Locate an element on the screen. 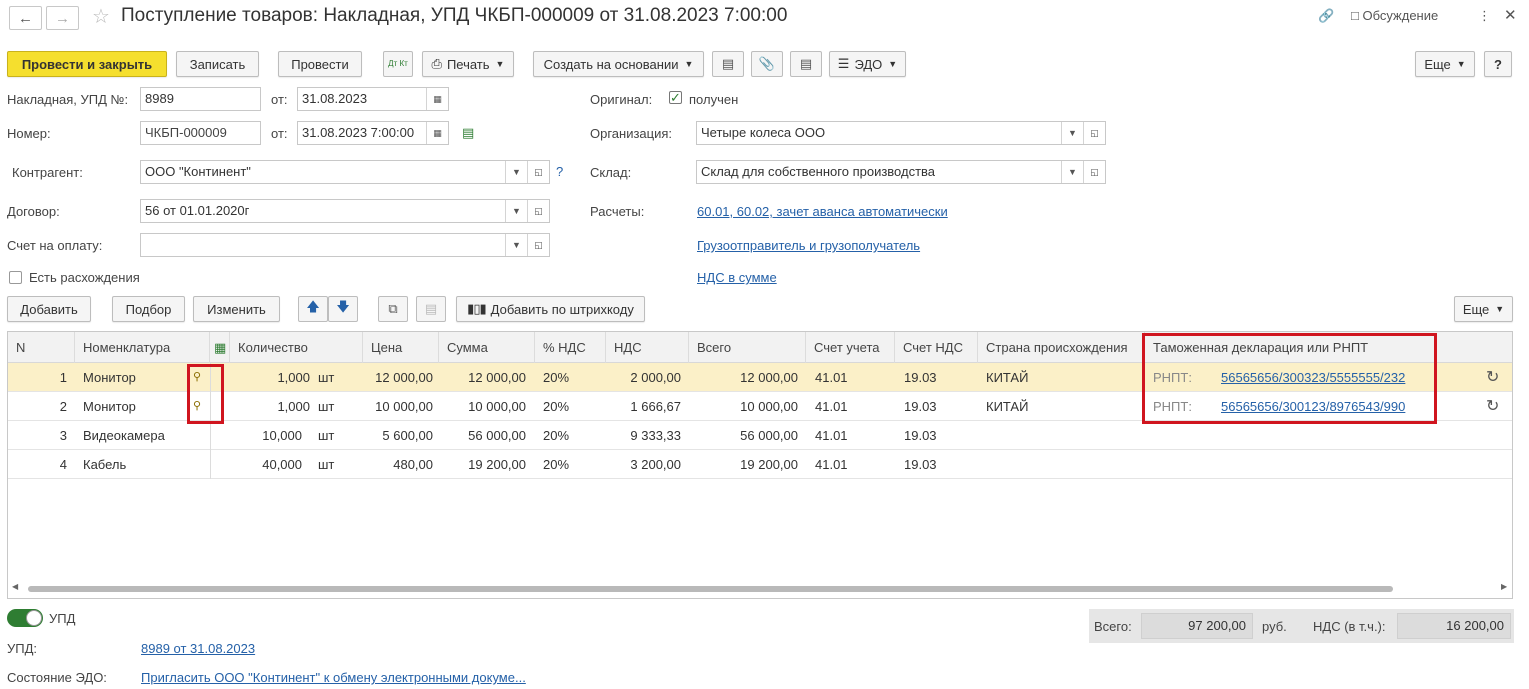 The image size is (1529, 689). col-vat: НДС is located at coordinates (647, 347).